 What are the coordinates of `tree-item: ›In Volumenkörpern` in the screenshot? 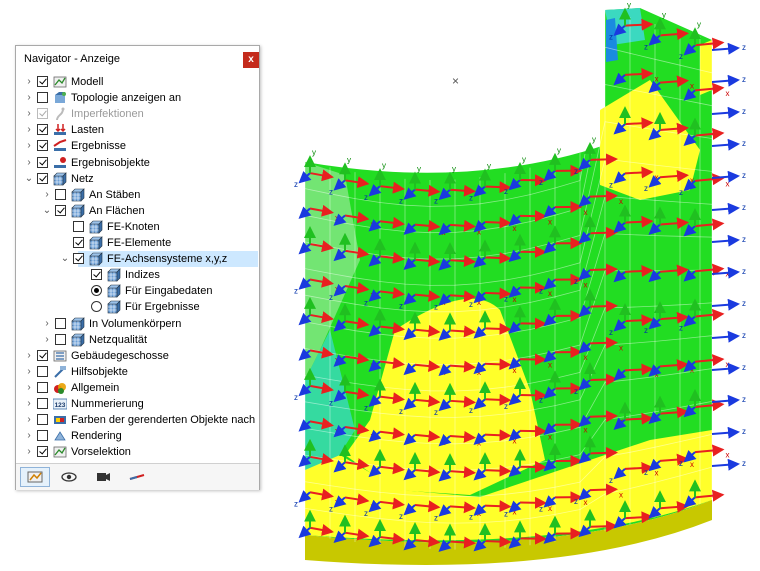 It's located at (137, 324).